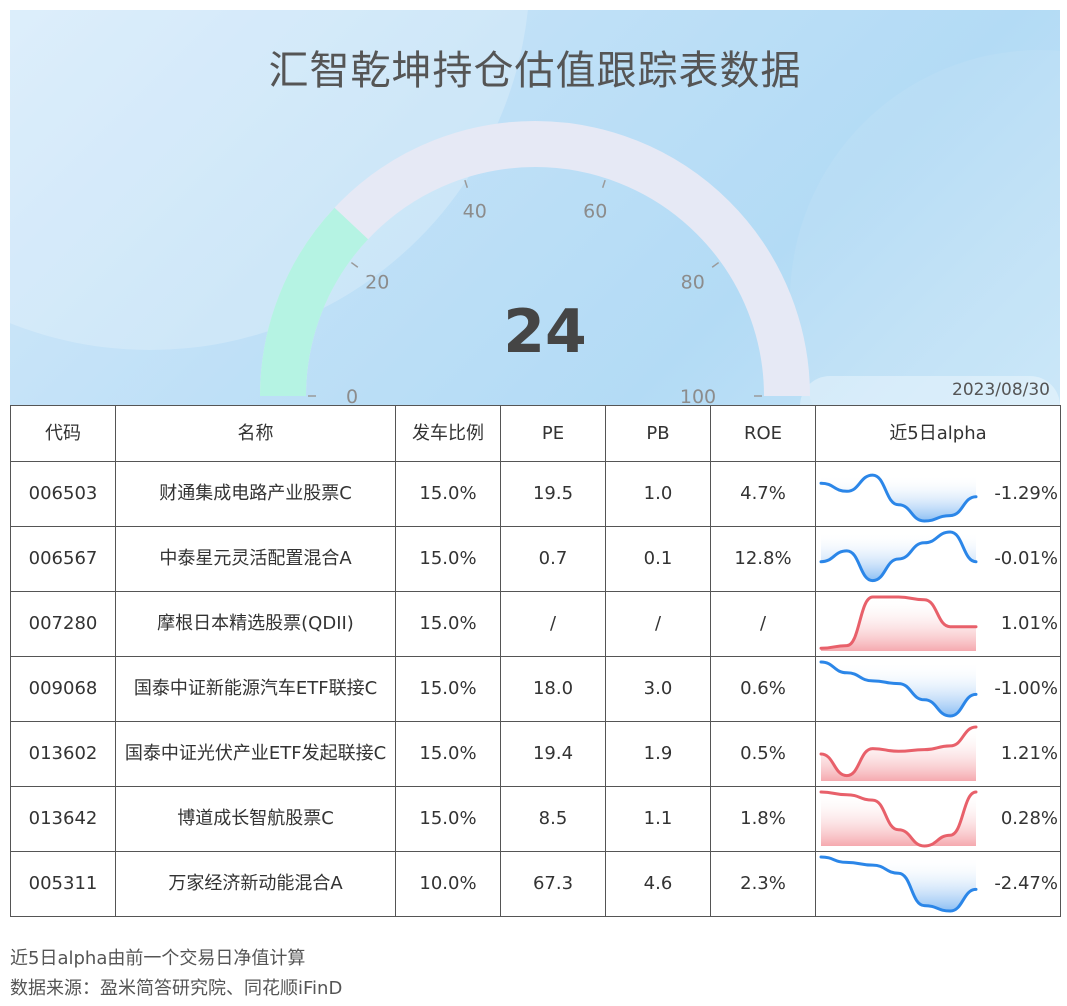  I want to click on footer-source: 数据来源：盈米简答研究院、同花顺iFinD, so click(176, 988).